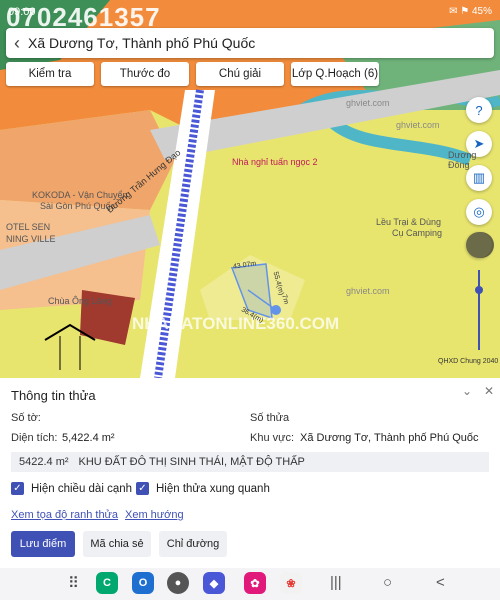 The width and height of the screenshot is (500, 600). I want to click on home-icon: ○, so click(387, 582).